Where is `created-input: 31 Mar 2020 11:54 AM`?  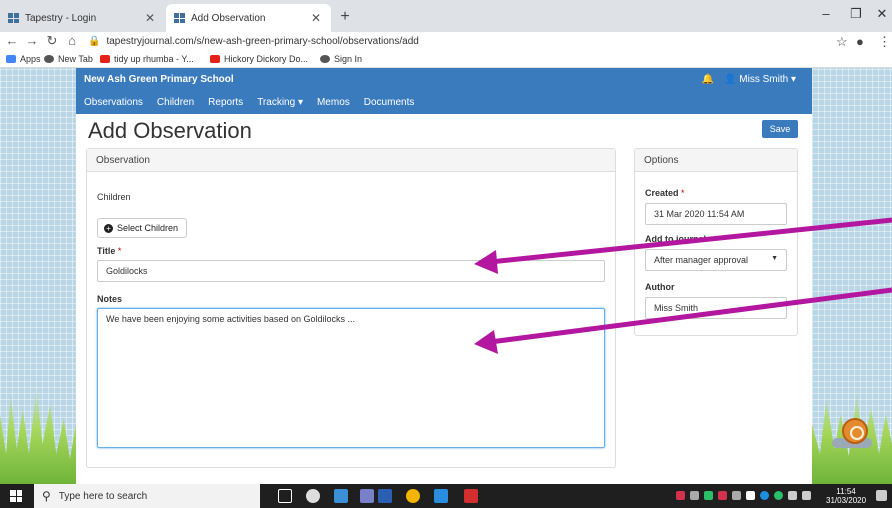 created-input: 31 Mar 2020 11:54 AM is located at coordinates (716, 214).